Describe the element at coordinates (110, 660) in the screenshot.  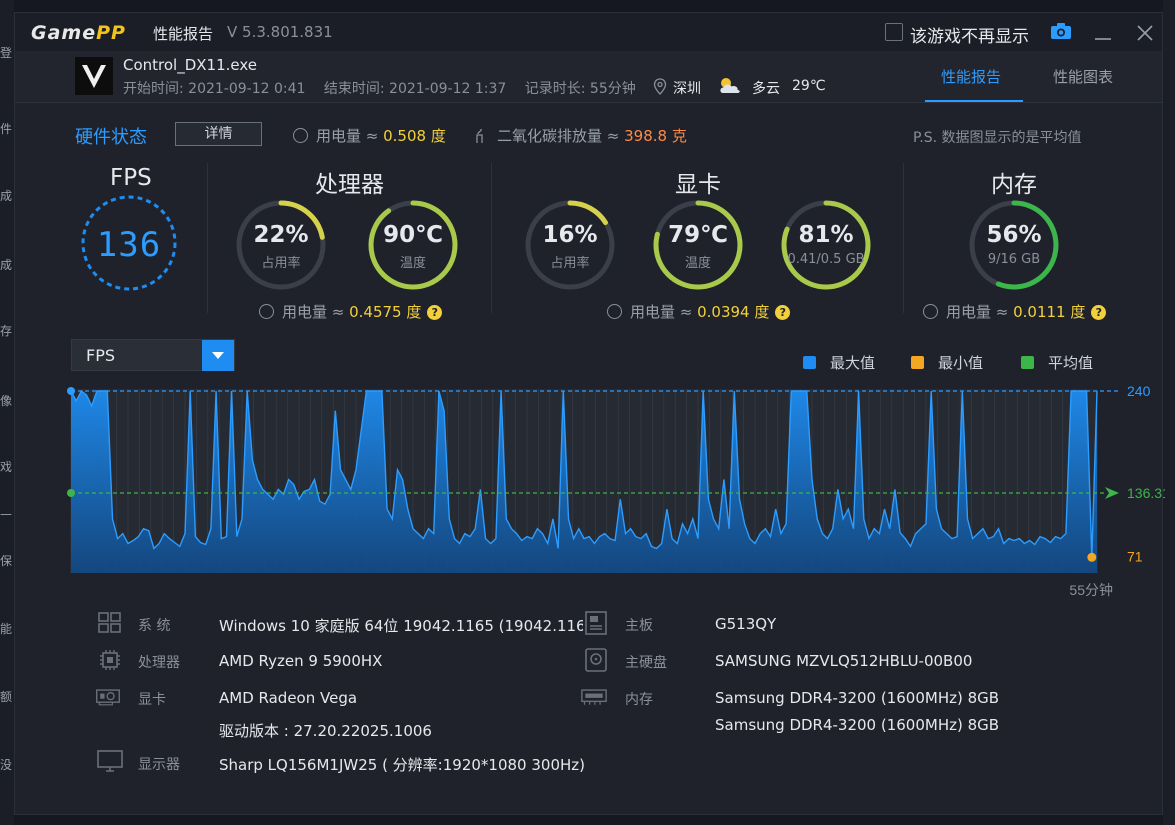
I see `cpu-chip-icon` at that location.